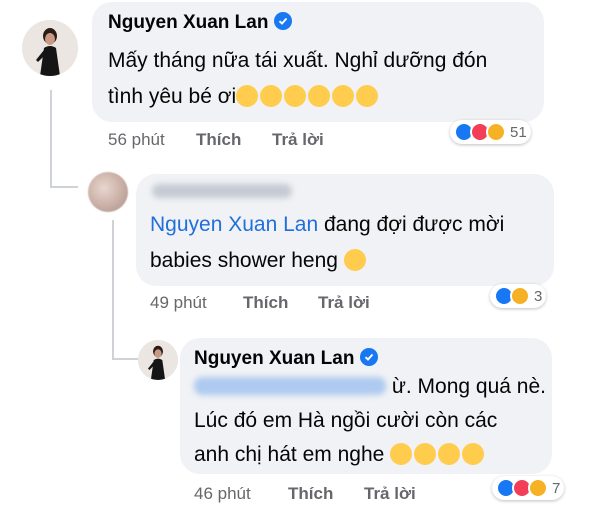 The width and height of the screenshot is (600, 519). Describe the element at coordinates (64, 187) in the screenshot. I see `thread-line-branch` at that location.